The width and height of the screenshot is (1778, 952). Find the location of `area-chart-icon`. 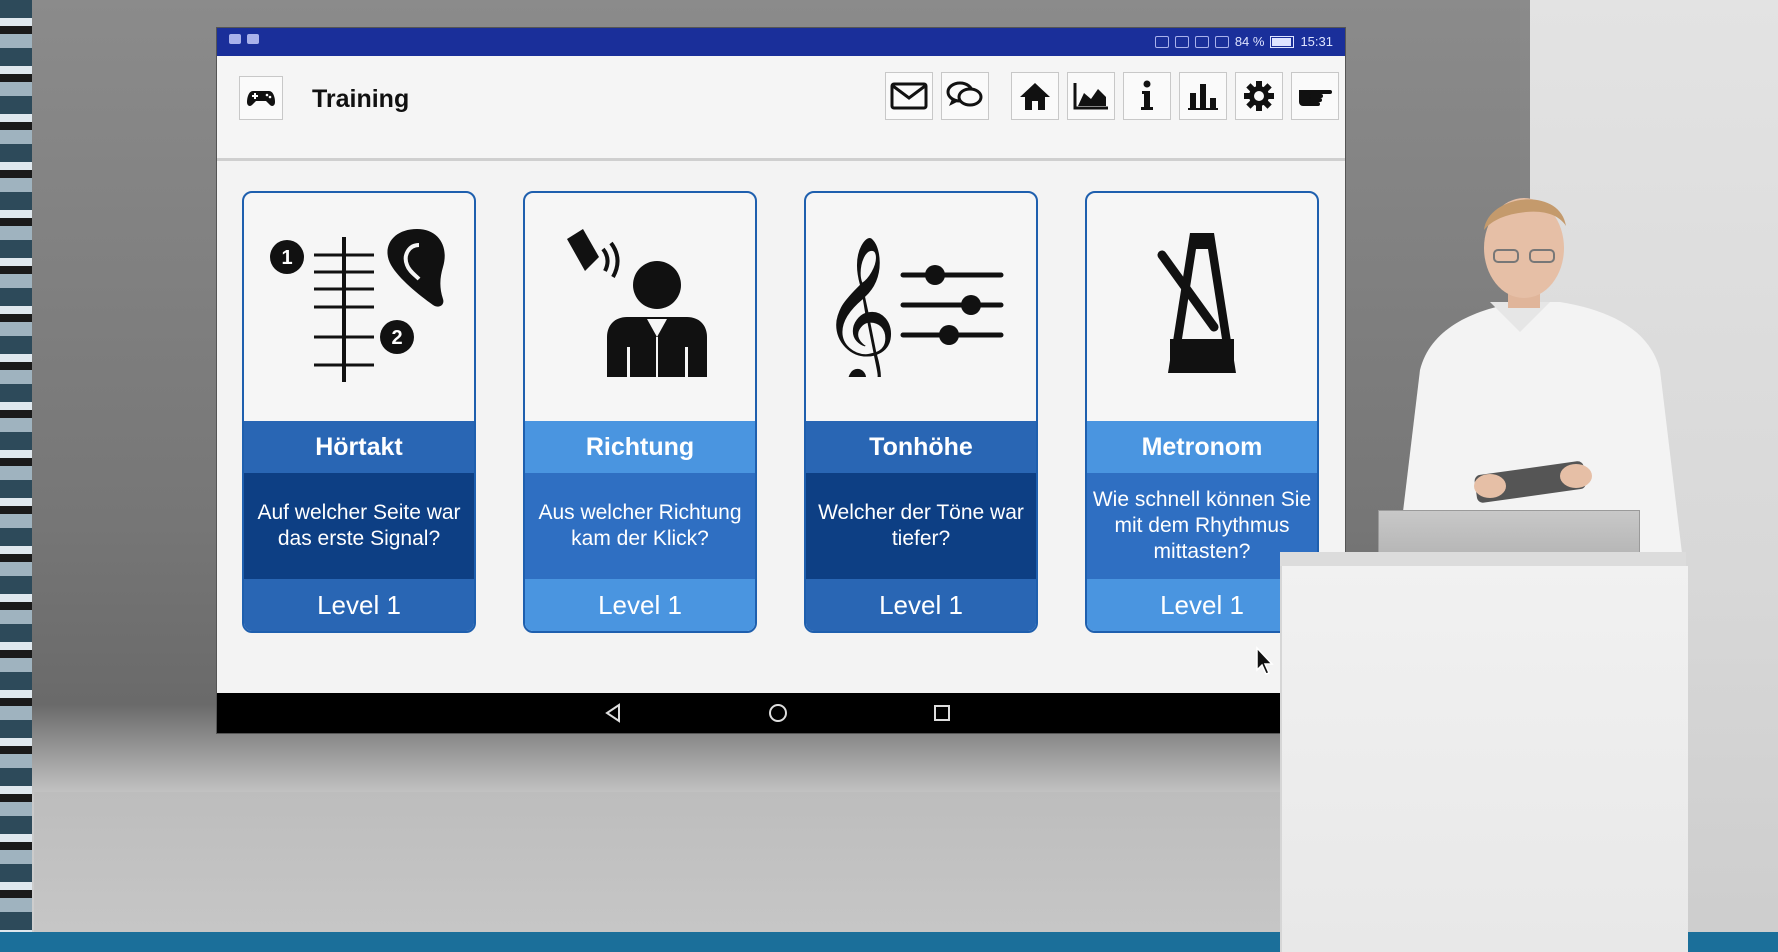

area-chart-icon is located at coordinates (1090, 96).